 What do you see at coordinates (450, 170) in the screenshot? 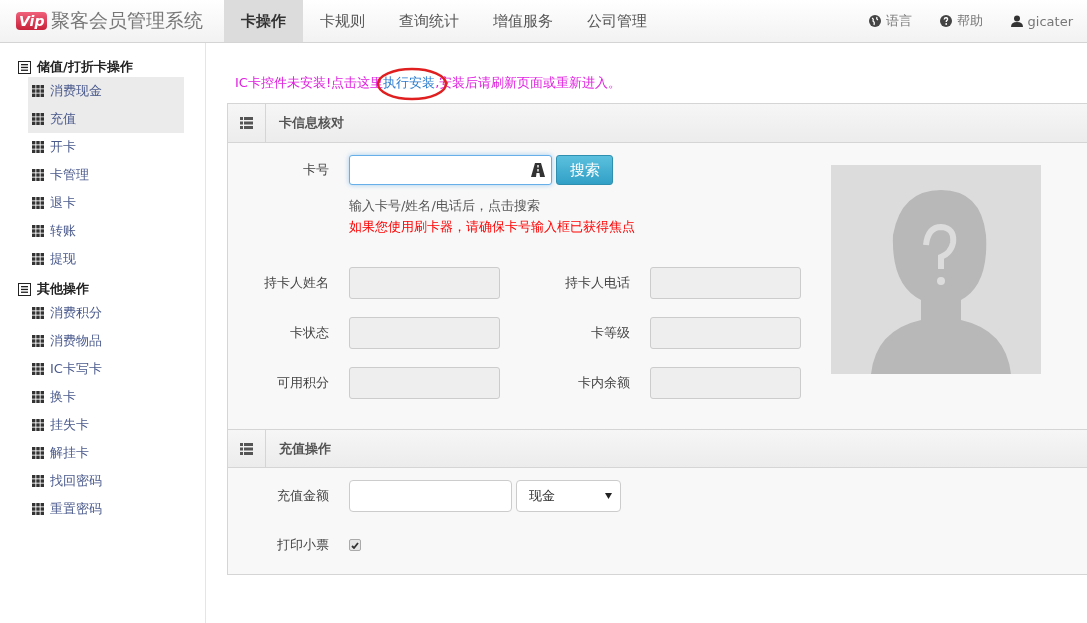
I see `card-number-field` at bounding box center [450, 170].